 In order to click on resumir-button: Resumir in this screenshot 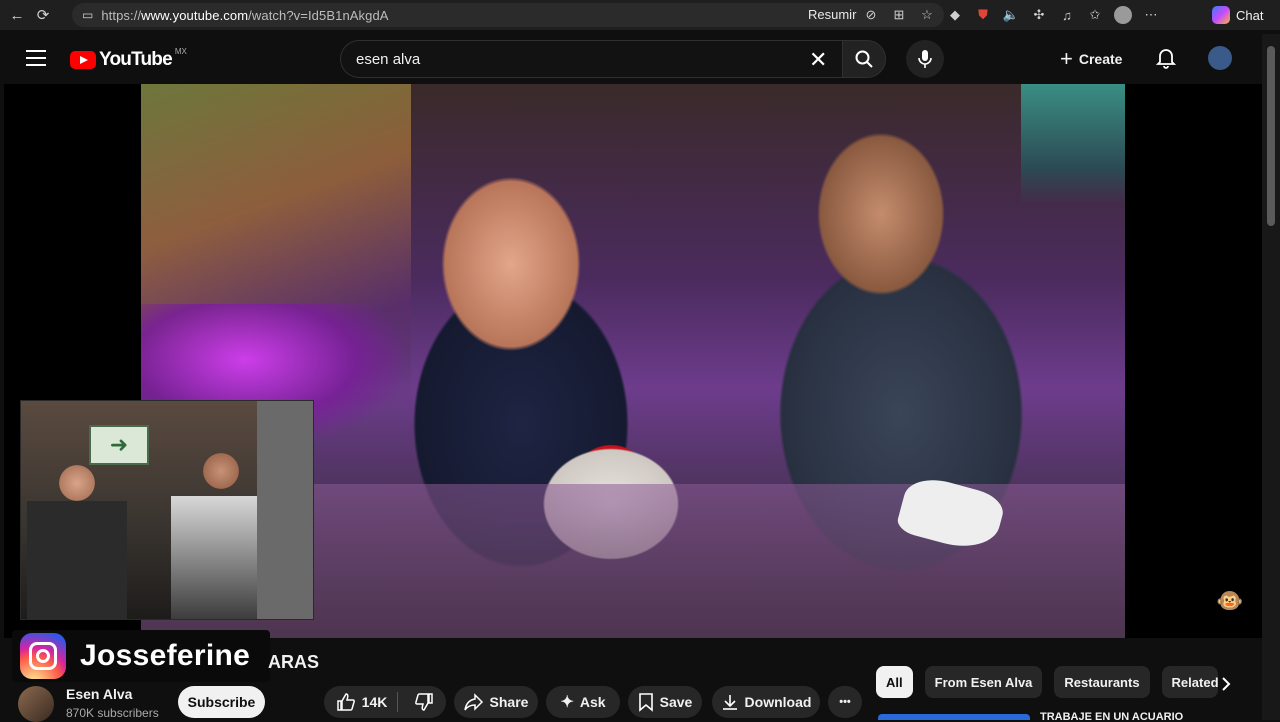, I will do `click(832, 14)`.